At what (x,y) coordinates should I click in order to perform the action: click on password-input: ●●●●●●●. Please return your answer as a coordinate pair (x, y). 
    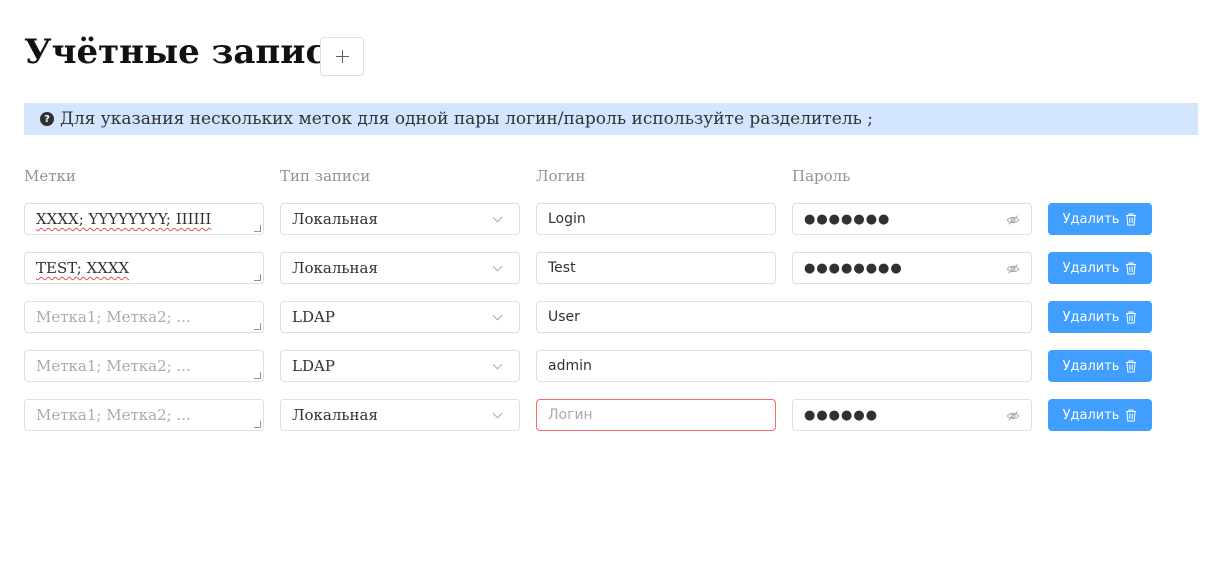
    Looking at the image, I should click on (912, 219).